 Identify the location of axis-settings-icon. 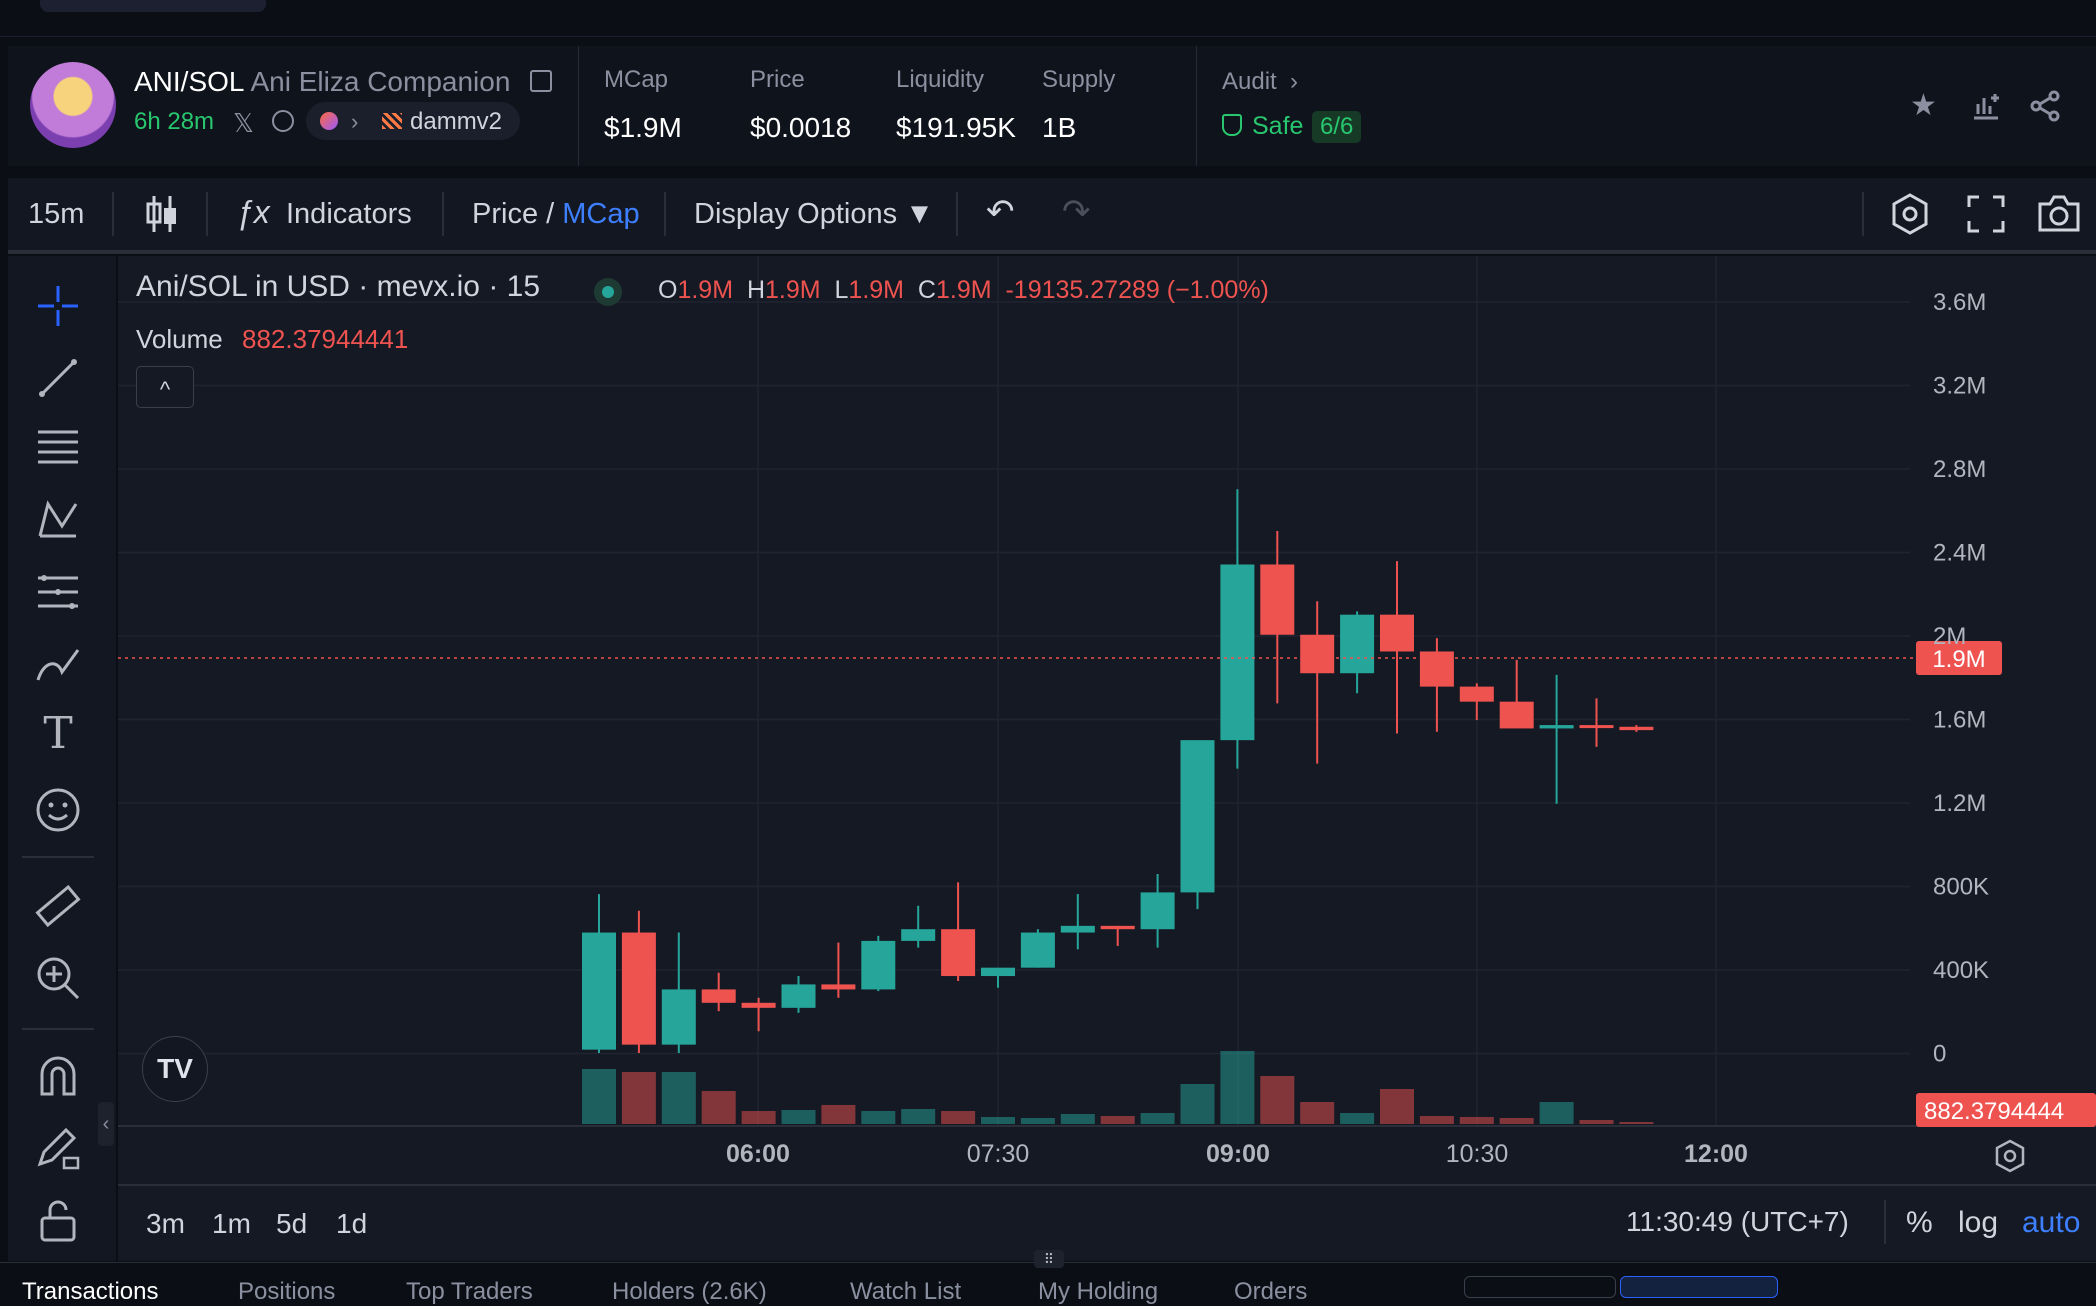
(2010, 1156).